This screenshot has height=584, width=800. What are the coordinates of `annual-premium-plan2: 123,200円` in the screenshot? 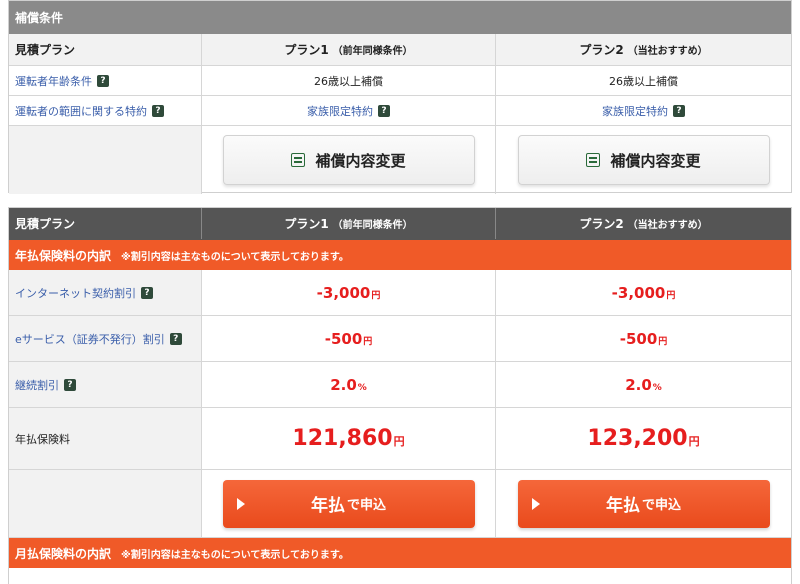 It's located at (643, 438).